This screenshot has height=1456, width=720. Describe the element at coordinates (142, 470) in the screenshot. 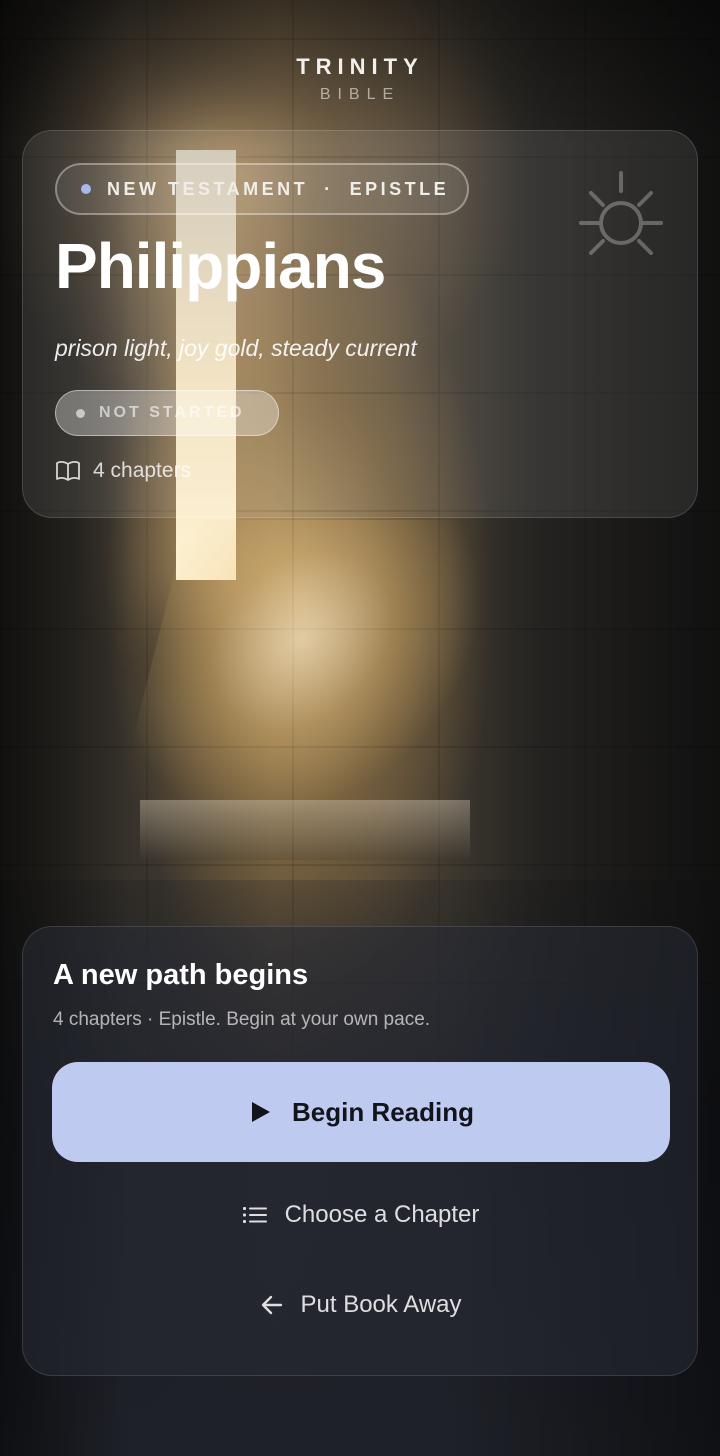

I see `chapter-count-label: 4 chapters` at that location.